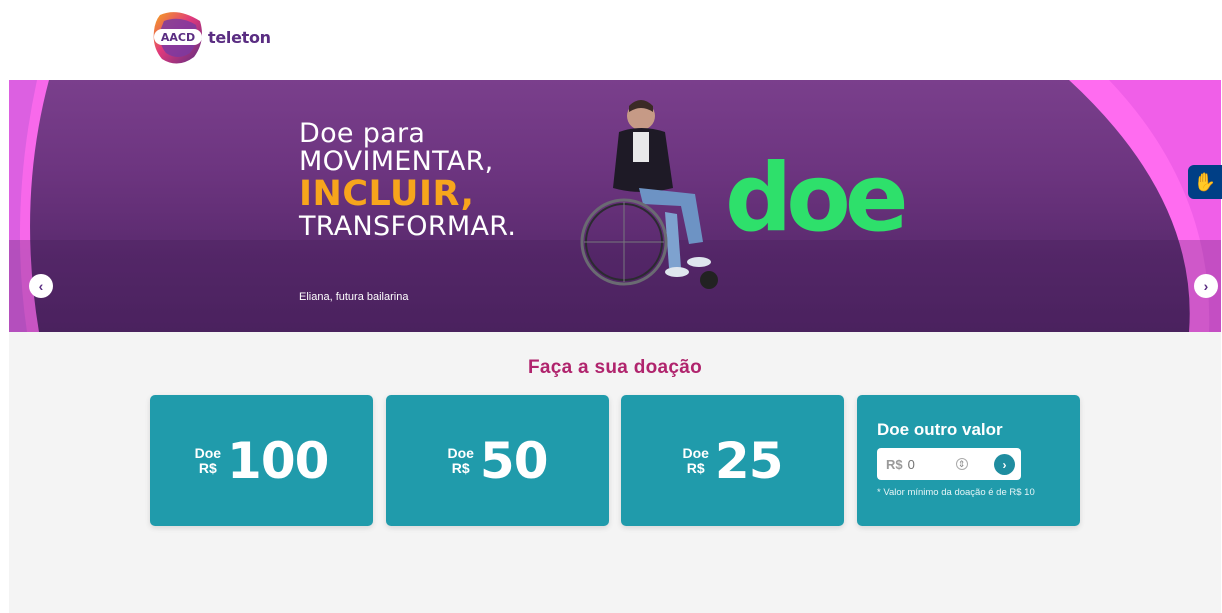  I want to click on accessibility-widget-button: ✋, so click(1205, 182).